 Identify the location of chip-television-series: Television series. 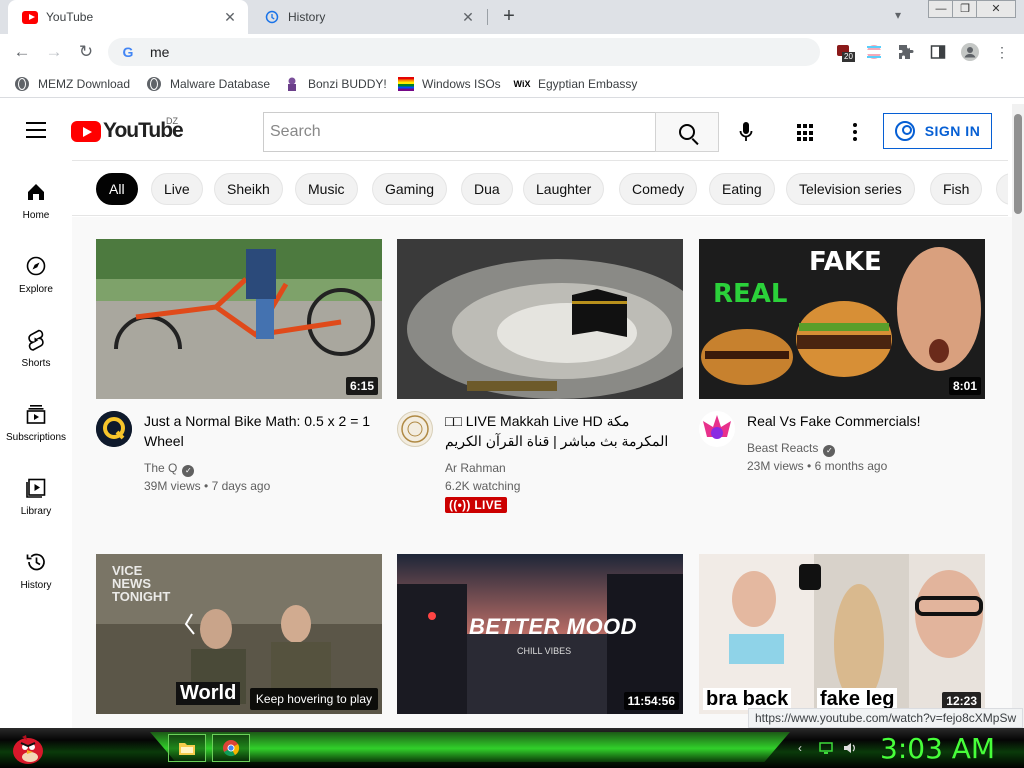
(850, 189).